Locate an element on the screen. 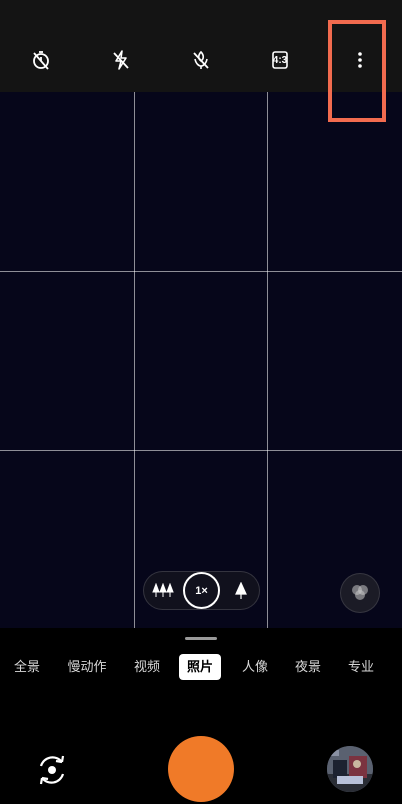  highlight-box is located at coordinates (357, 71).